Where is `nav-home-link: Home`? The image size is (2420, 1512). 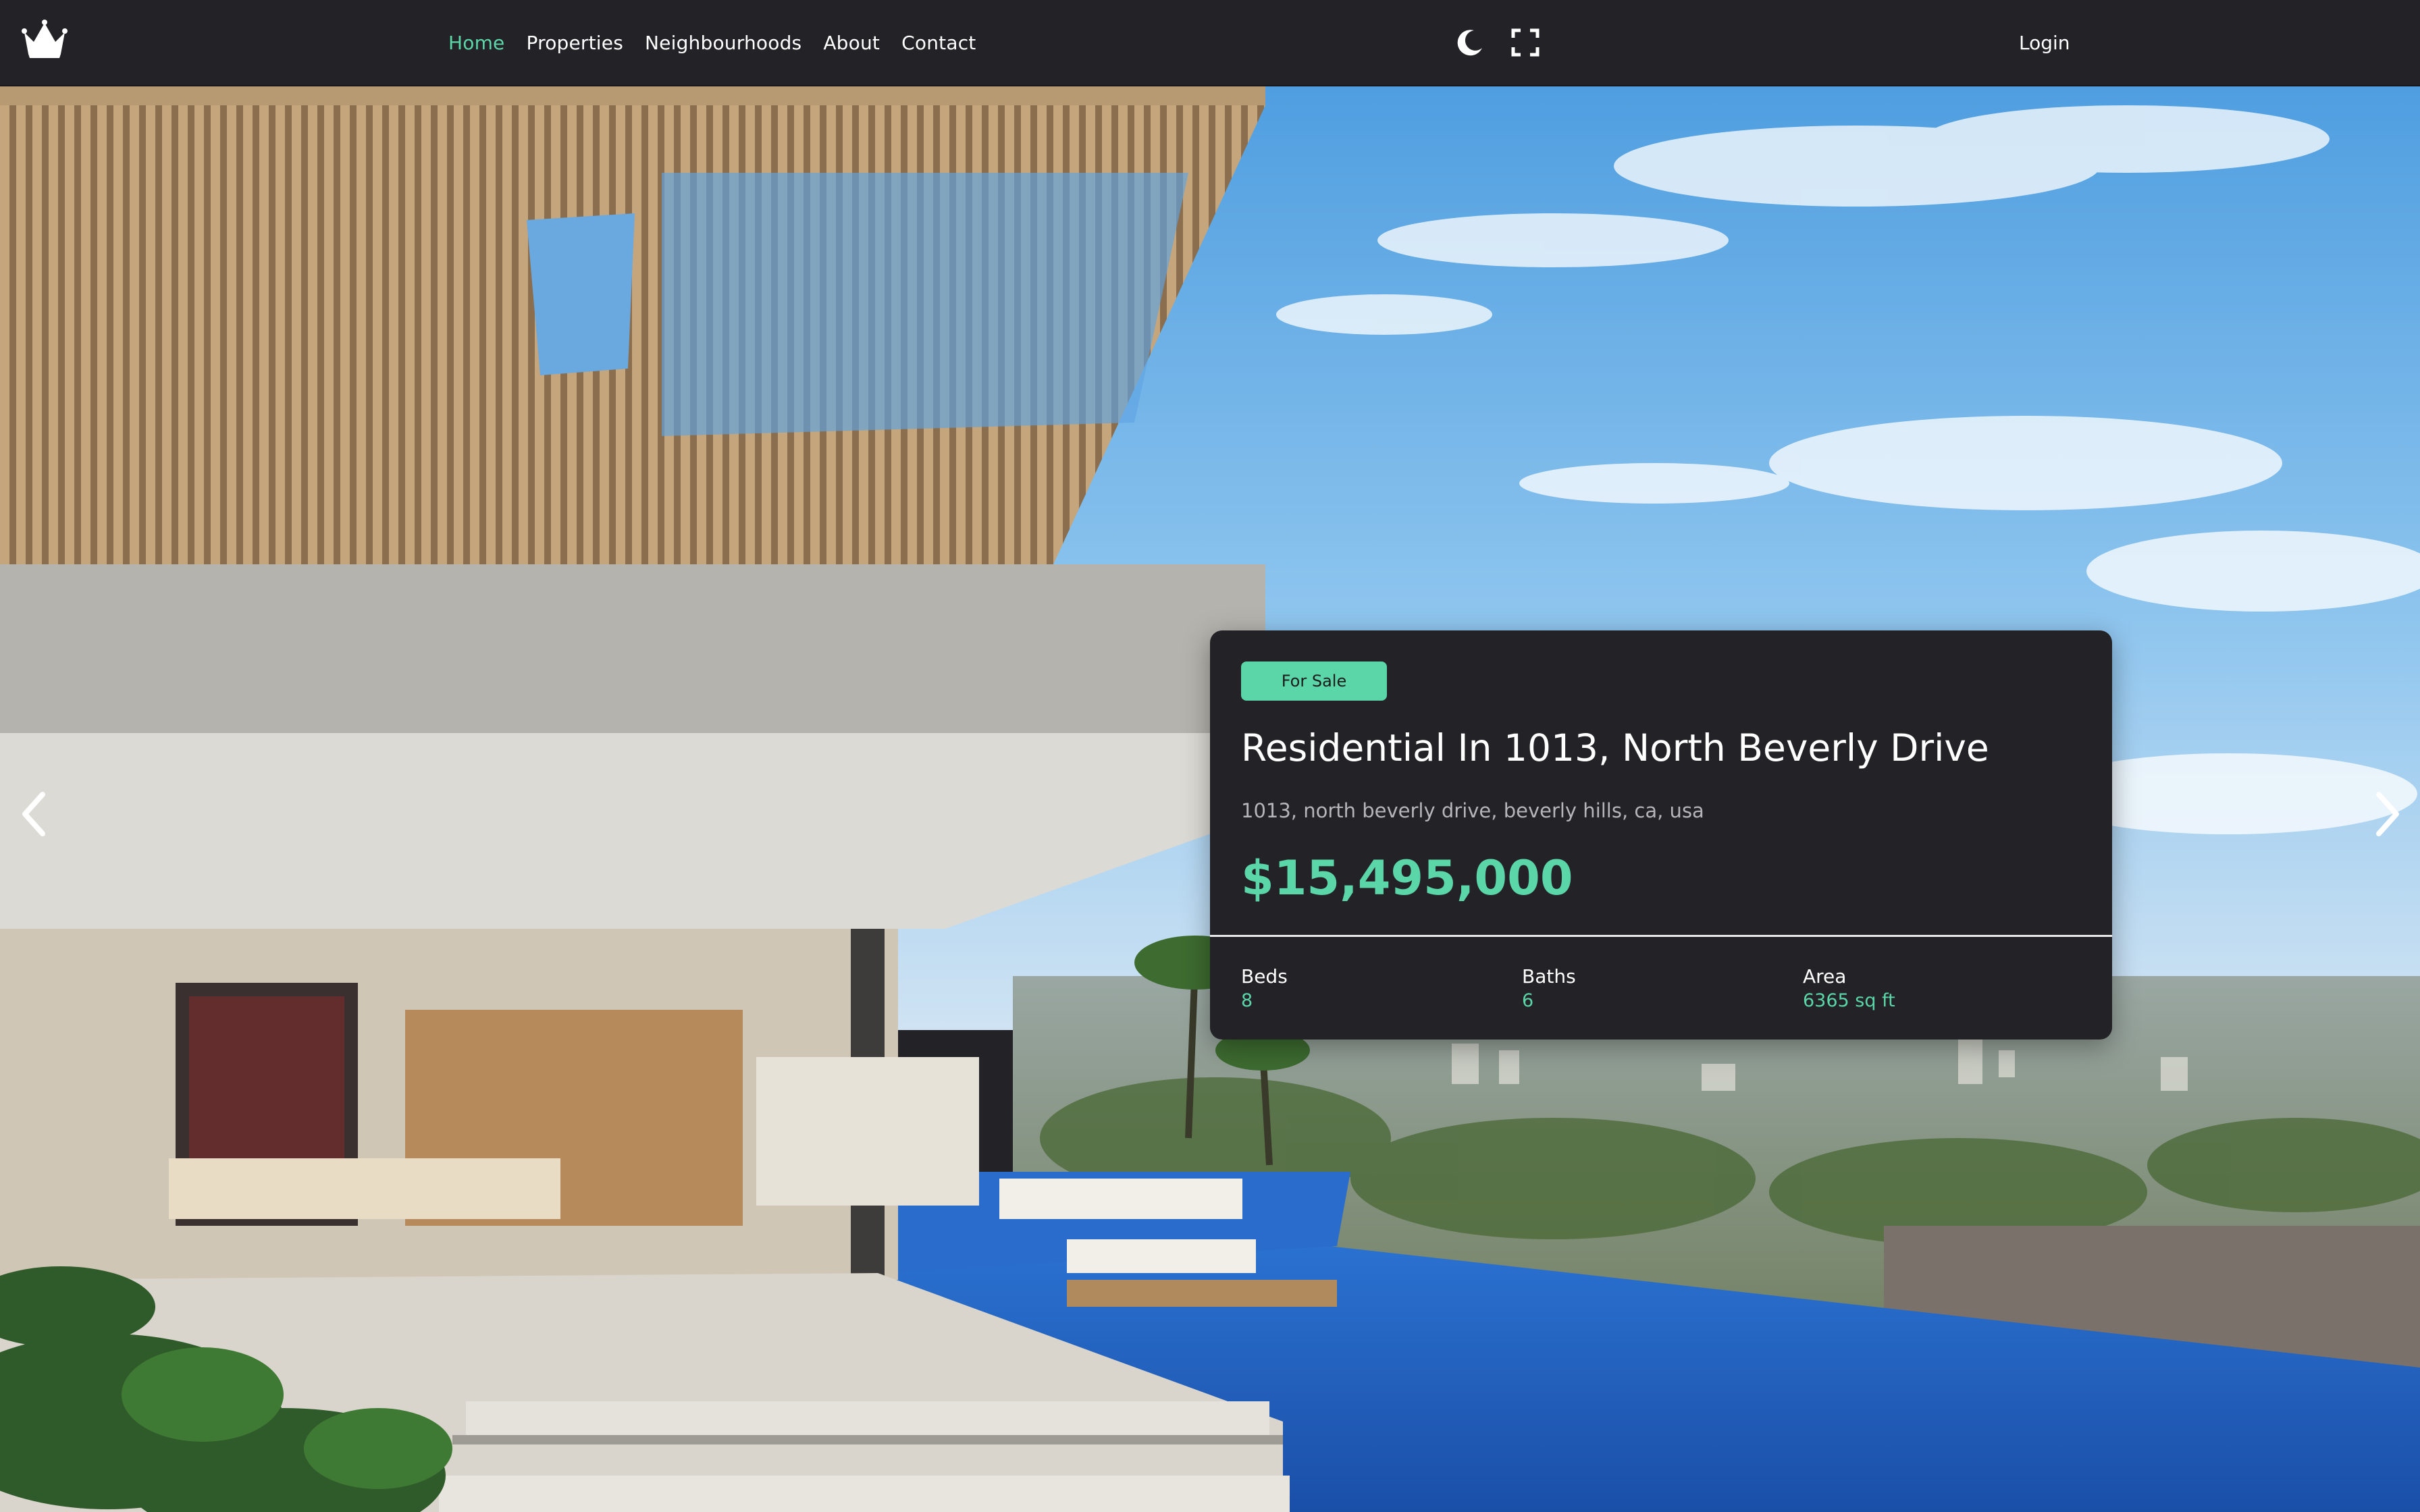
nav-home-link: Home is located at coordinates (476, 43).